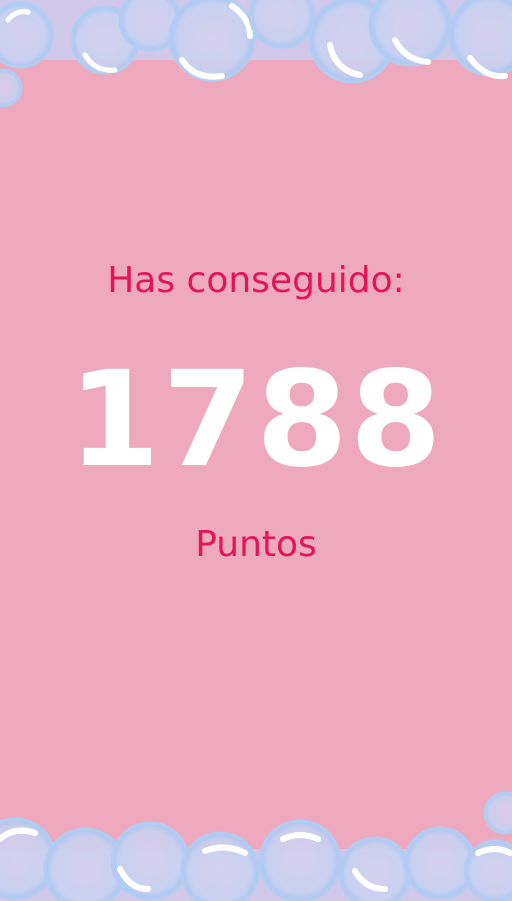 This screenshot has height=901, width=512. I want to click on bubble-icon, so click(256, 846).